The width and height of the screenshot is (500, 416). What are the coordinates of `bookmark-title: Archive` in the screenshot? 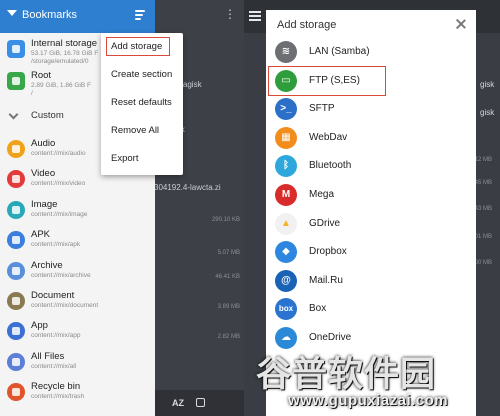 It's located at (47, 265).